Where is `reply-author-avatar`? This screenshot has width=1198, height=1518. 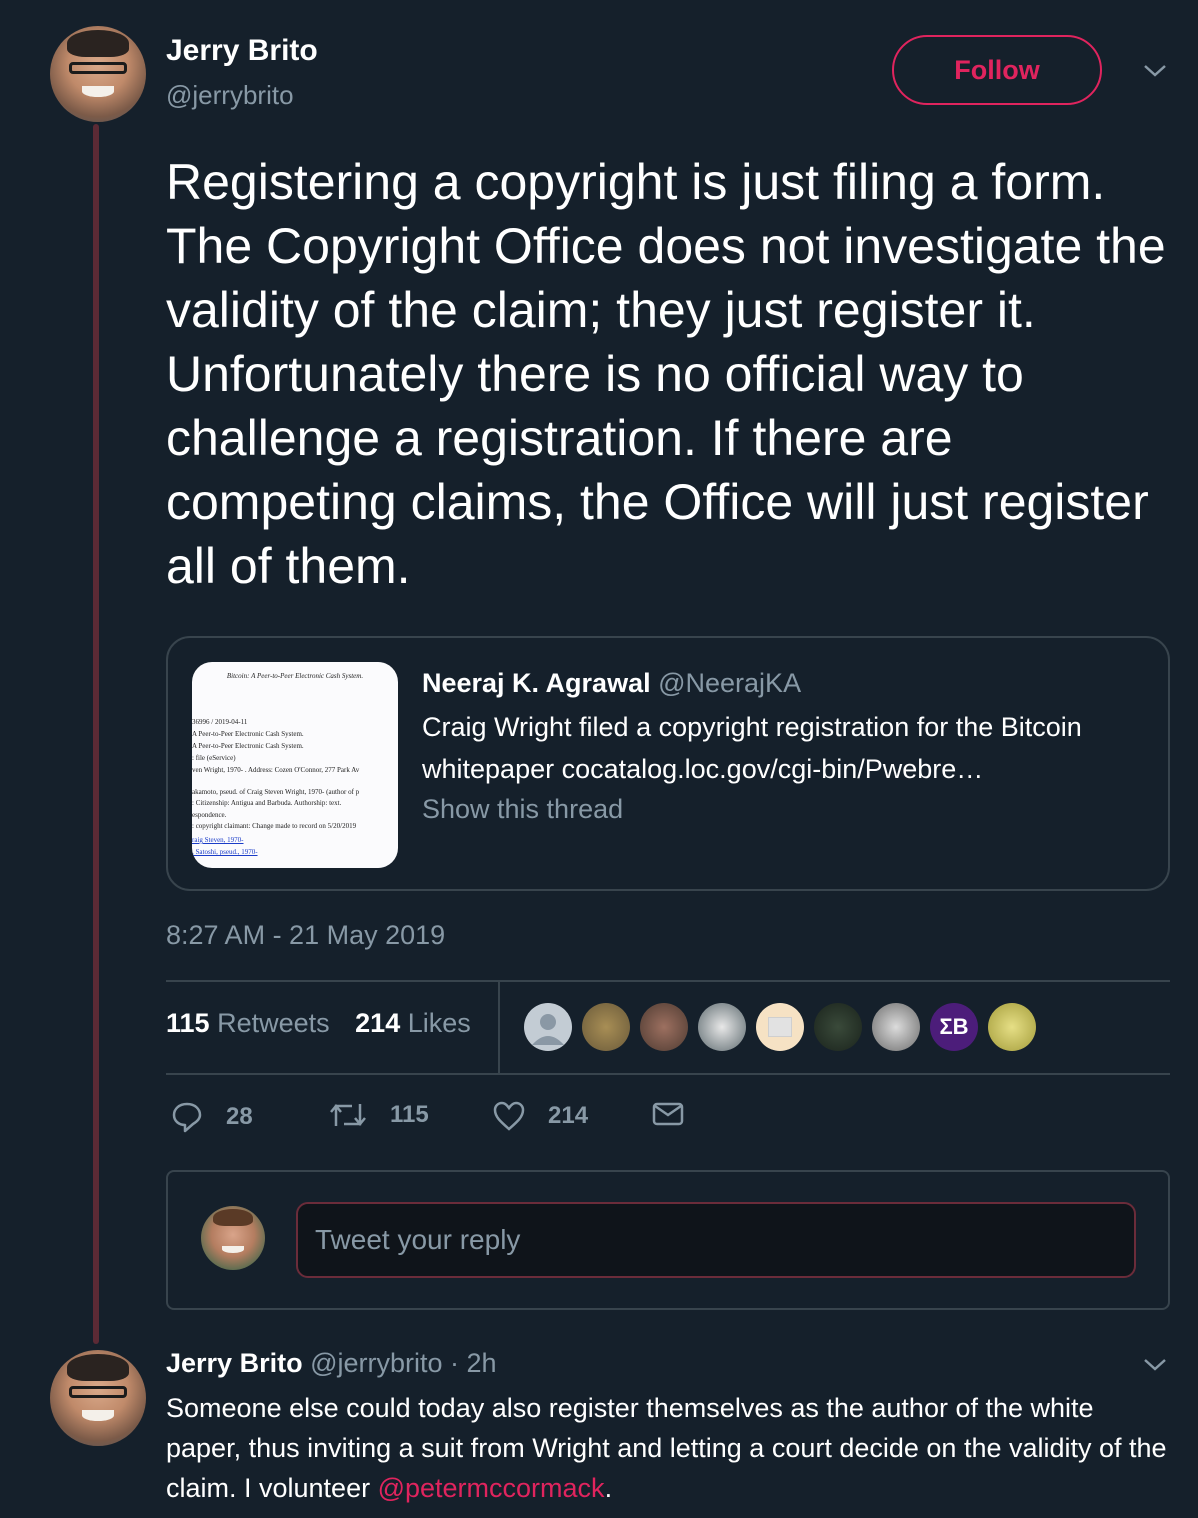
reply-author-avatar is located at coordinates (98, 1398).